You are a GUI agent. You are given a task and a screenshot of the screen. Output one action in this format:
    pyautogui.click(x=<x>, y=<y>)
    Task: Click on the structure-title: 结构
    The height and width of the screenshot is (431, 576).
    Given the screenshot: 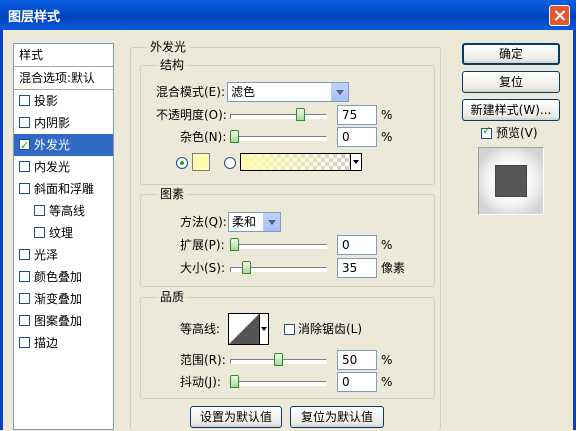 What is the action you would take?
    pyautogui.click(x=172, y=65)
    